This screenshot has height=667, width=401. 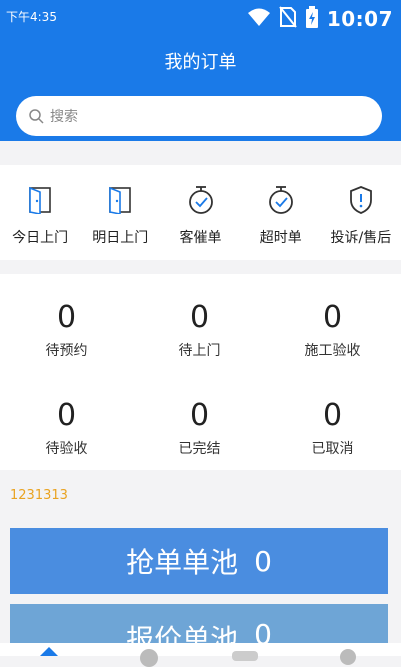 What do you see at coordinates (66, 351) in the screenshot?
I see `stat-label: 待预约` at bounding box center [66, 351].